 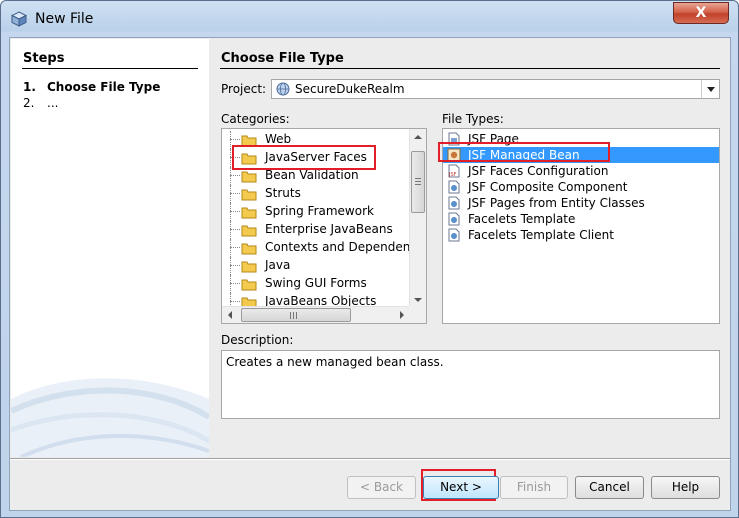 I want to click on file-type-label: Facelets Template, so click(x=522, y=219).